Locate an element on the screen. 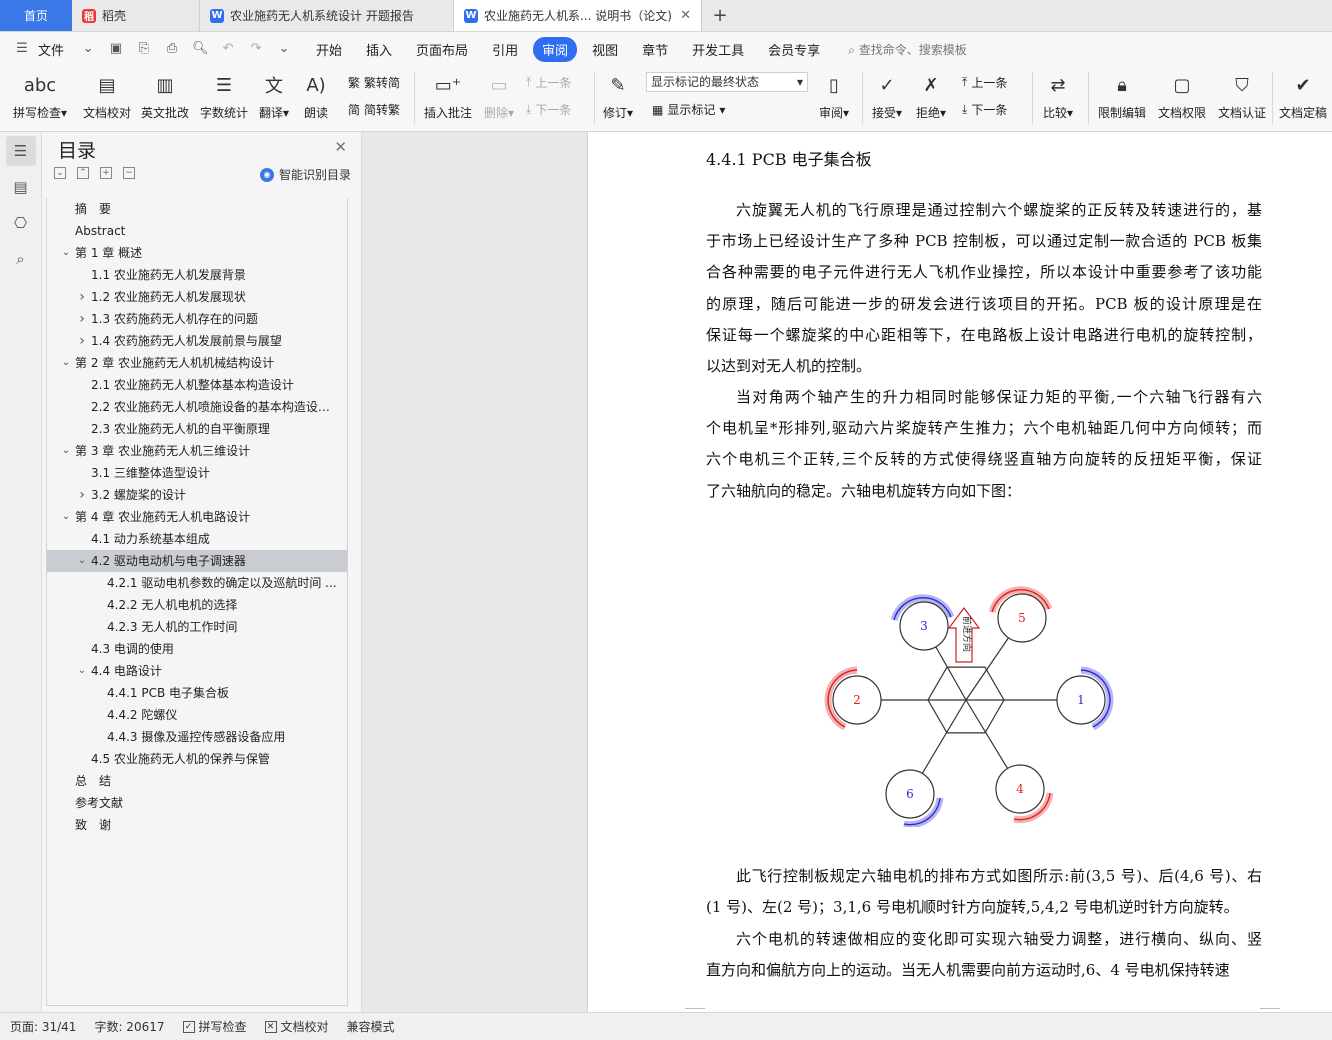 This screenshot has width=1332, height=1040. spell-check-status: ✓ 拼写检查 is located at coordinates (214, 1026).